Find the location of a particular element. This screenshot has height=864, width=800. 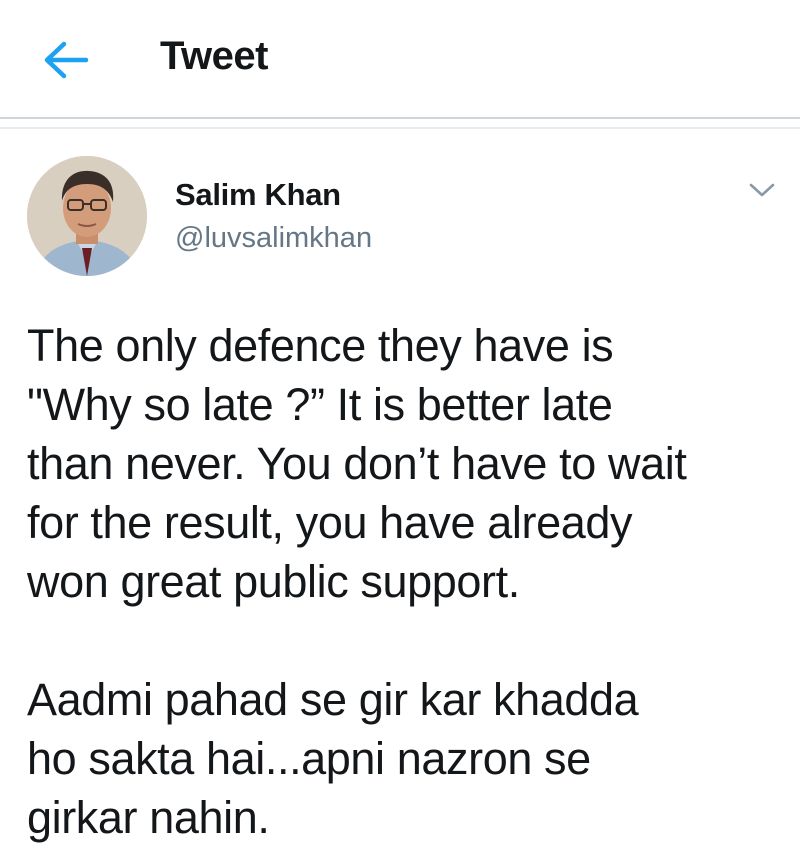

tweet-line: ho sakta hai...apni nazron se is located at coordinates (309, 758).